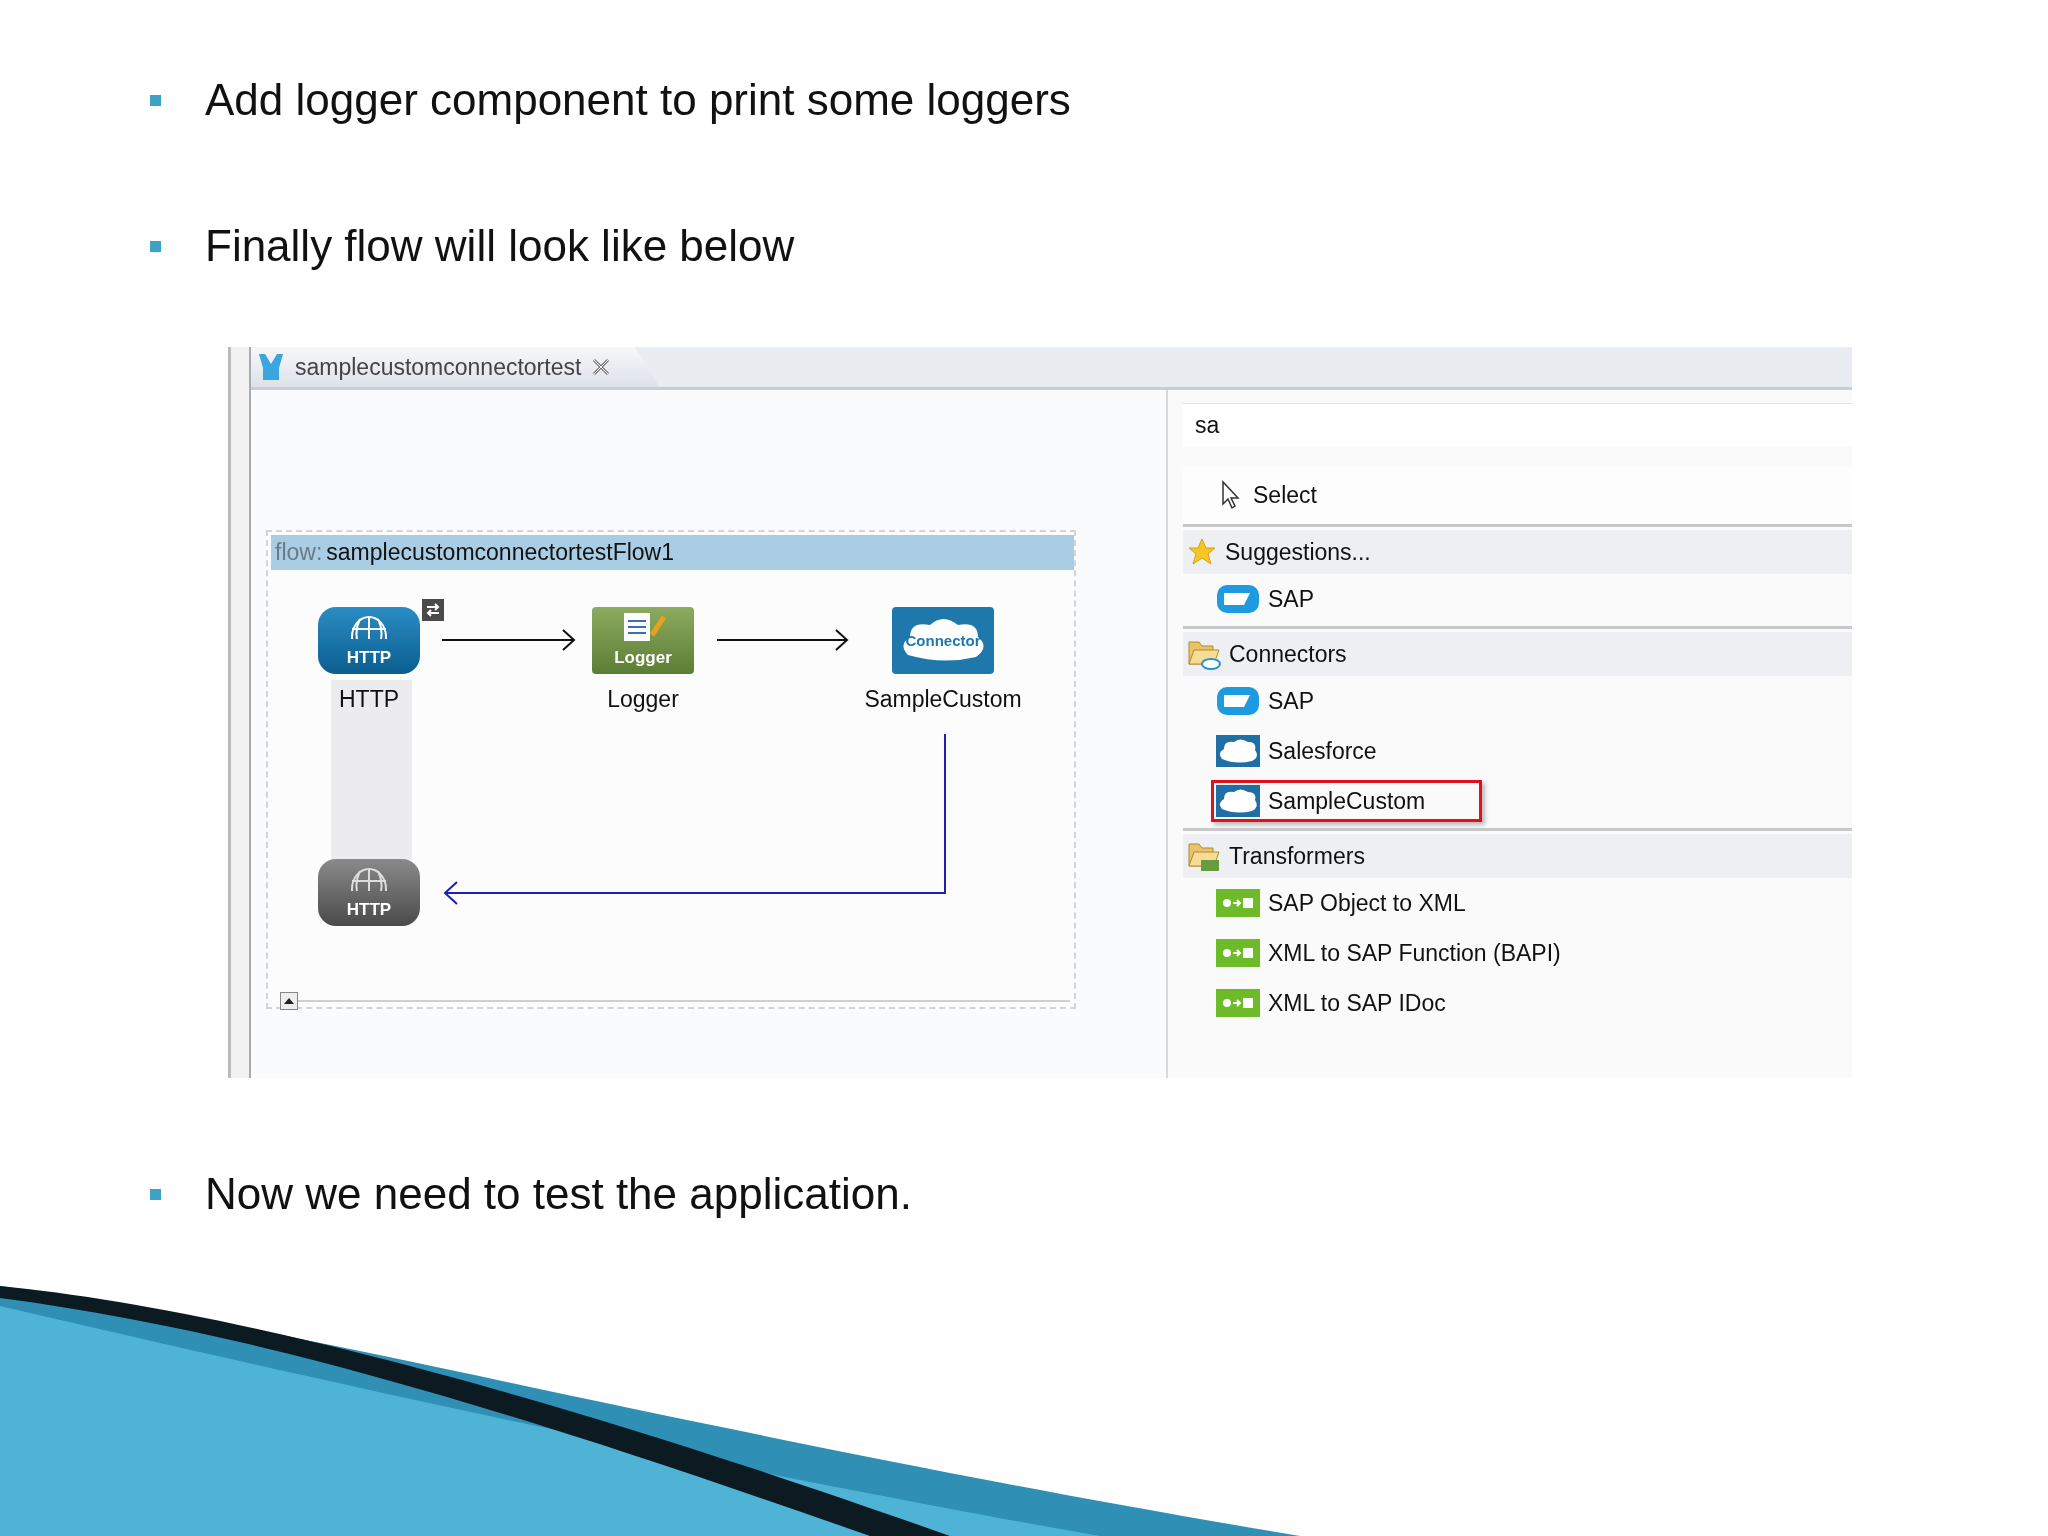  What do you see at coordinates (643, 699) in the screenshot?
I see `node-label: Logger` at bounding box center [643, 699].